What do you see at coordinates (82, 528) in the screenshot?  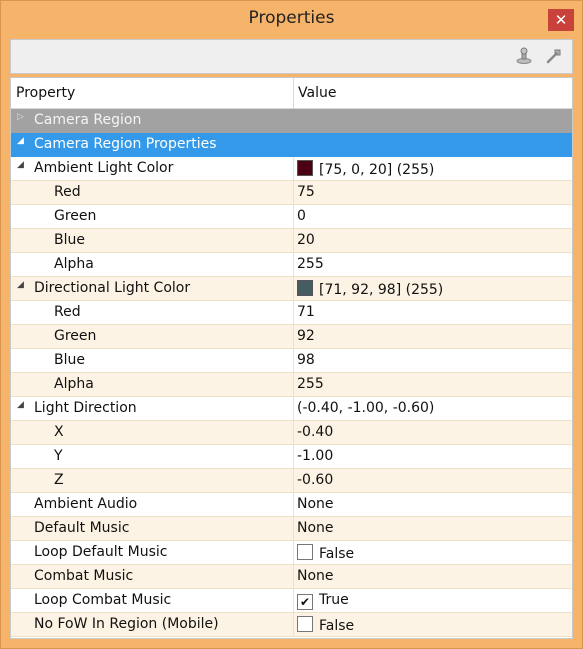 I see `property-name: Default Music` at bounding box center [82, 528].